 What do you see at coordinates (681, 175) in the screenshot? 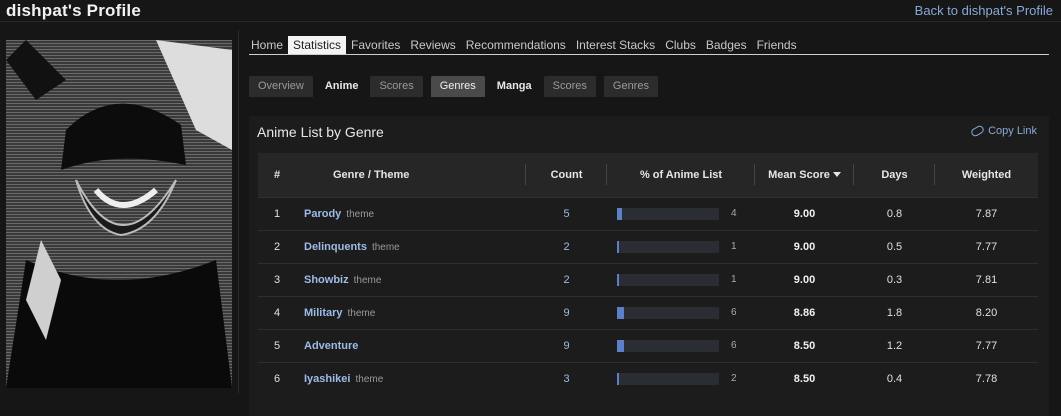
I see `header-percent: % of Anime List` at bounding box center [681, 175].